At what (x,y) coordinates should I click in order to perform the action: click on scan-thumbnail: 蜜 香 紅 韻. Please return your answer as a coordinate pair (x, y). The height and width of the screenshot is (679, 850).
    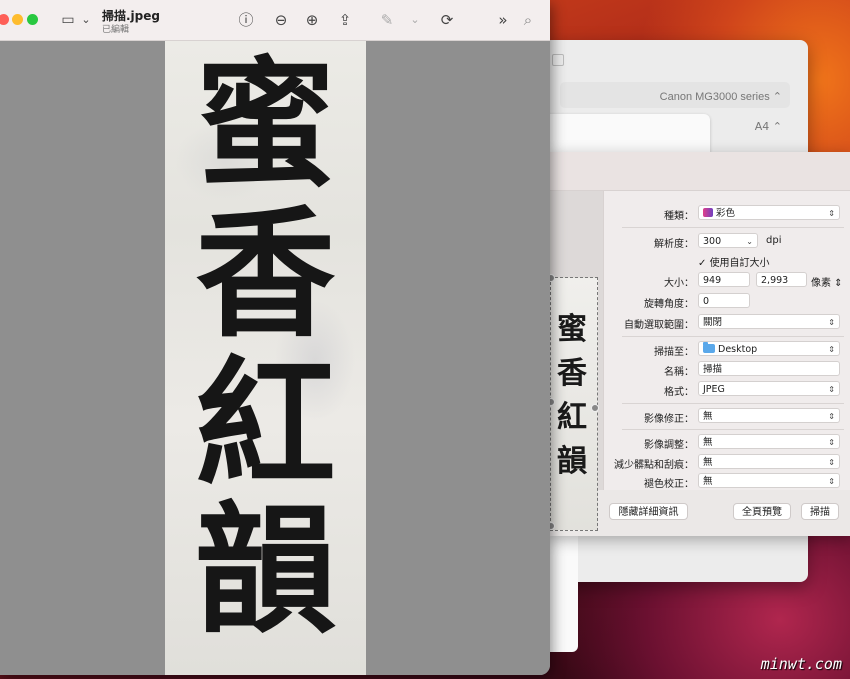
    Looking at the image, I should click on (573, 402).